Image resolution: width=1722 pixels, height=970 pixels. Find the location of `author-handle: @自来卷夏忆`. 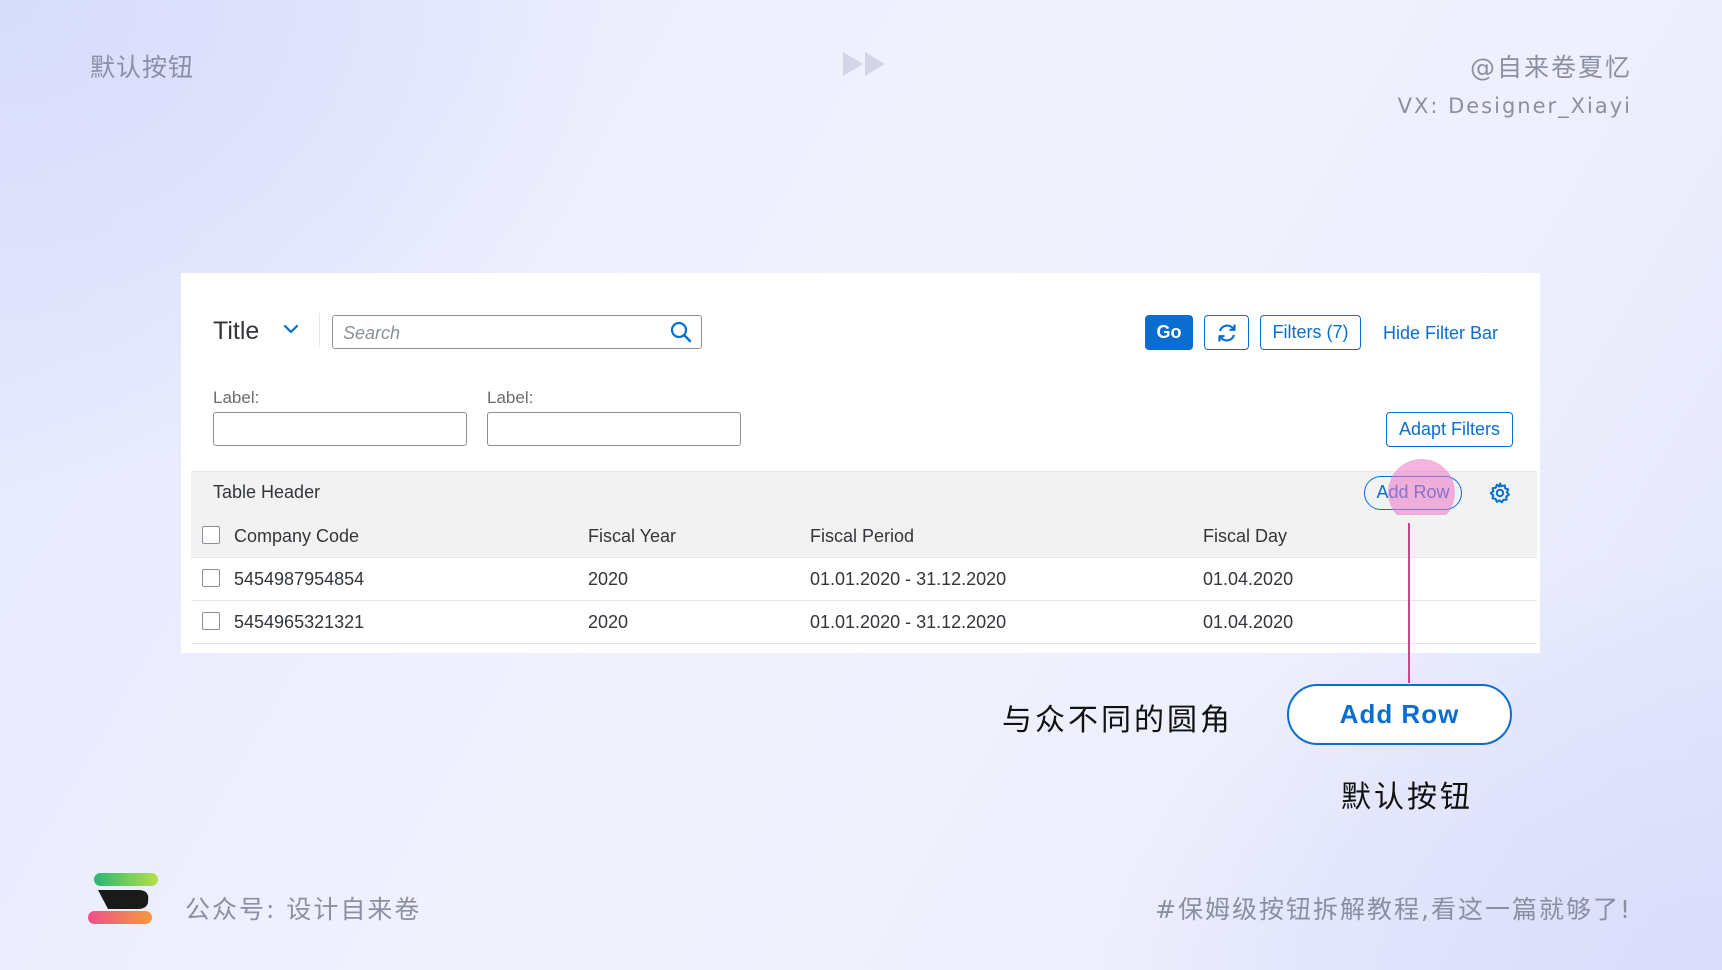

author-handle: @自来卷夏忆 is located at coordinates (1550, 67).